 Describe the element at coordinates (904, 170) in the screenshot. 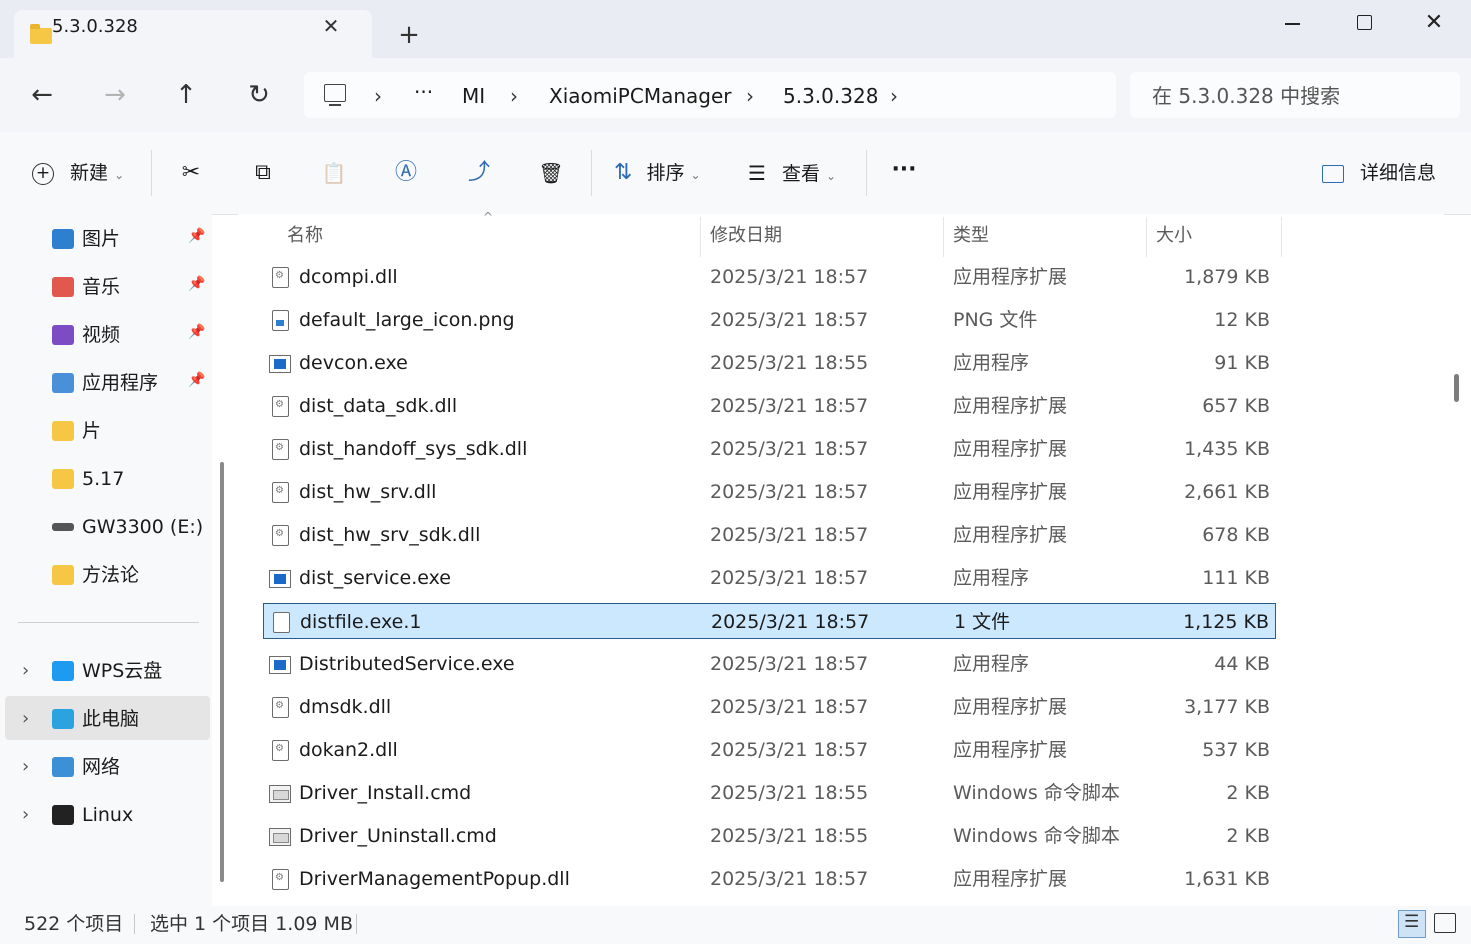

I see `more-options-button: ···` at that location.